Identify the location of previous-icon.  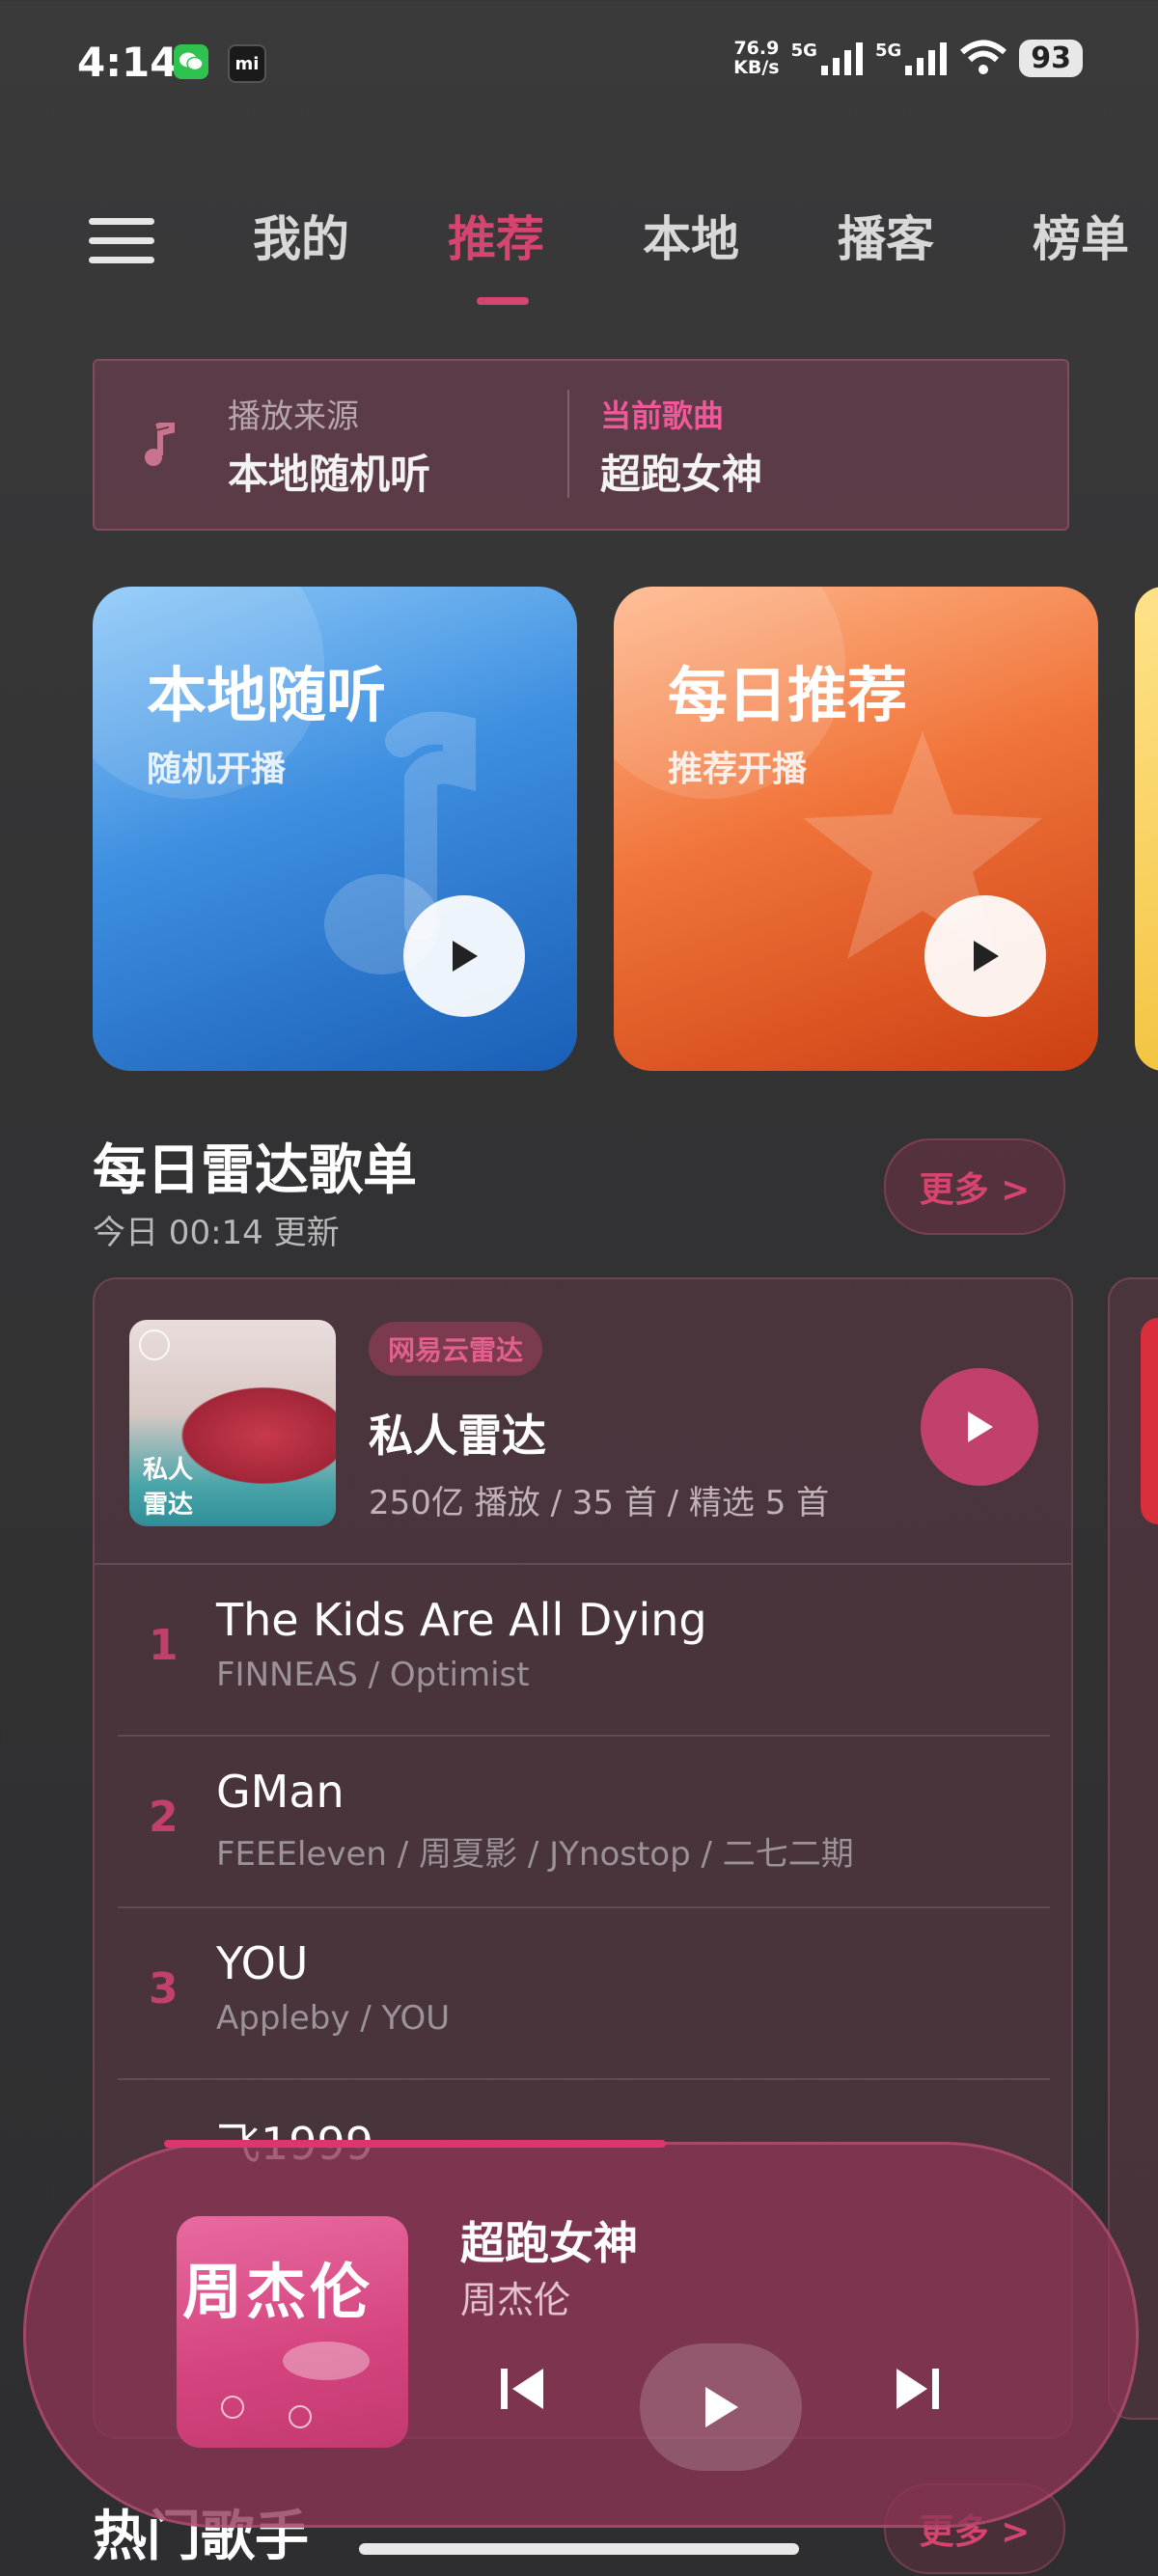
(523, 2391).